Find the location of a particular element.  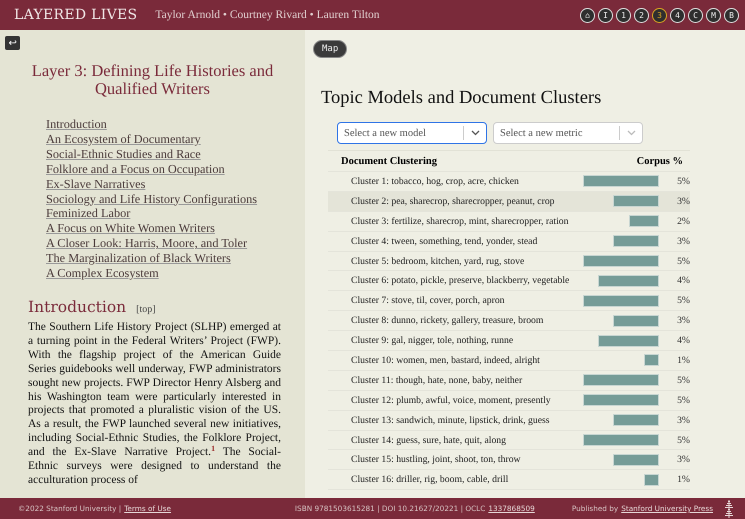

chapter-nav-button: I is located at coordinates (605, 15).